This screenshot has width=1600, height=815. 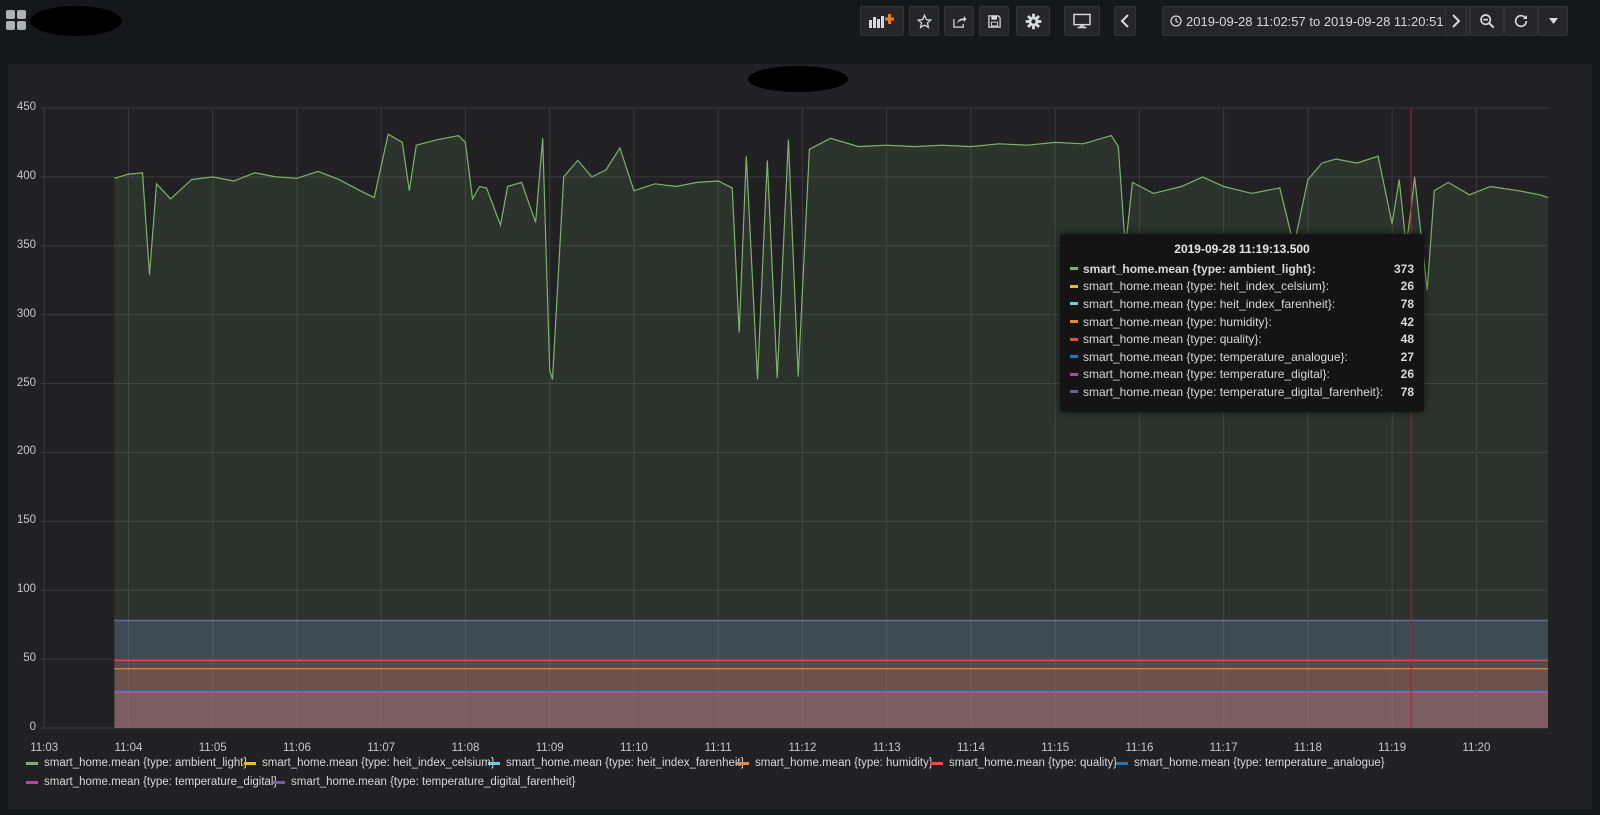 I want to click on x-tick-label: 11:09, so click(x=549, y=748).